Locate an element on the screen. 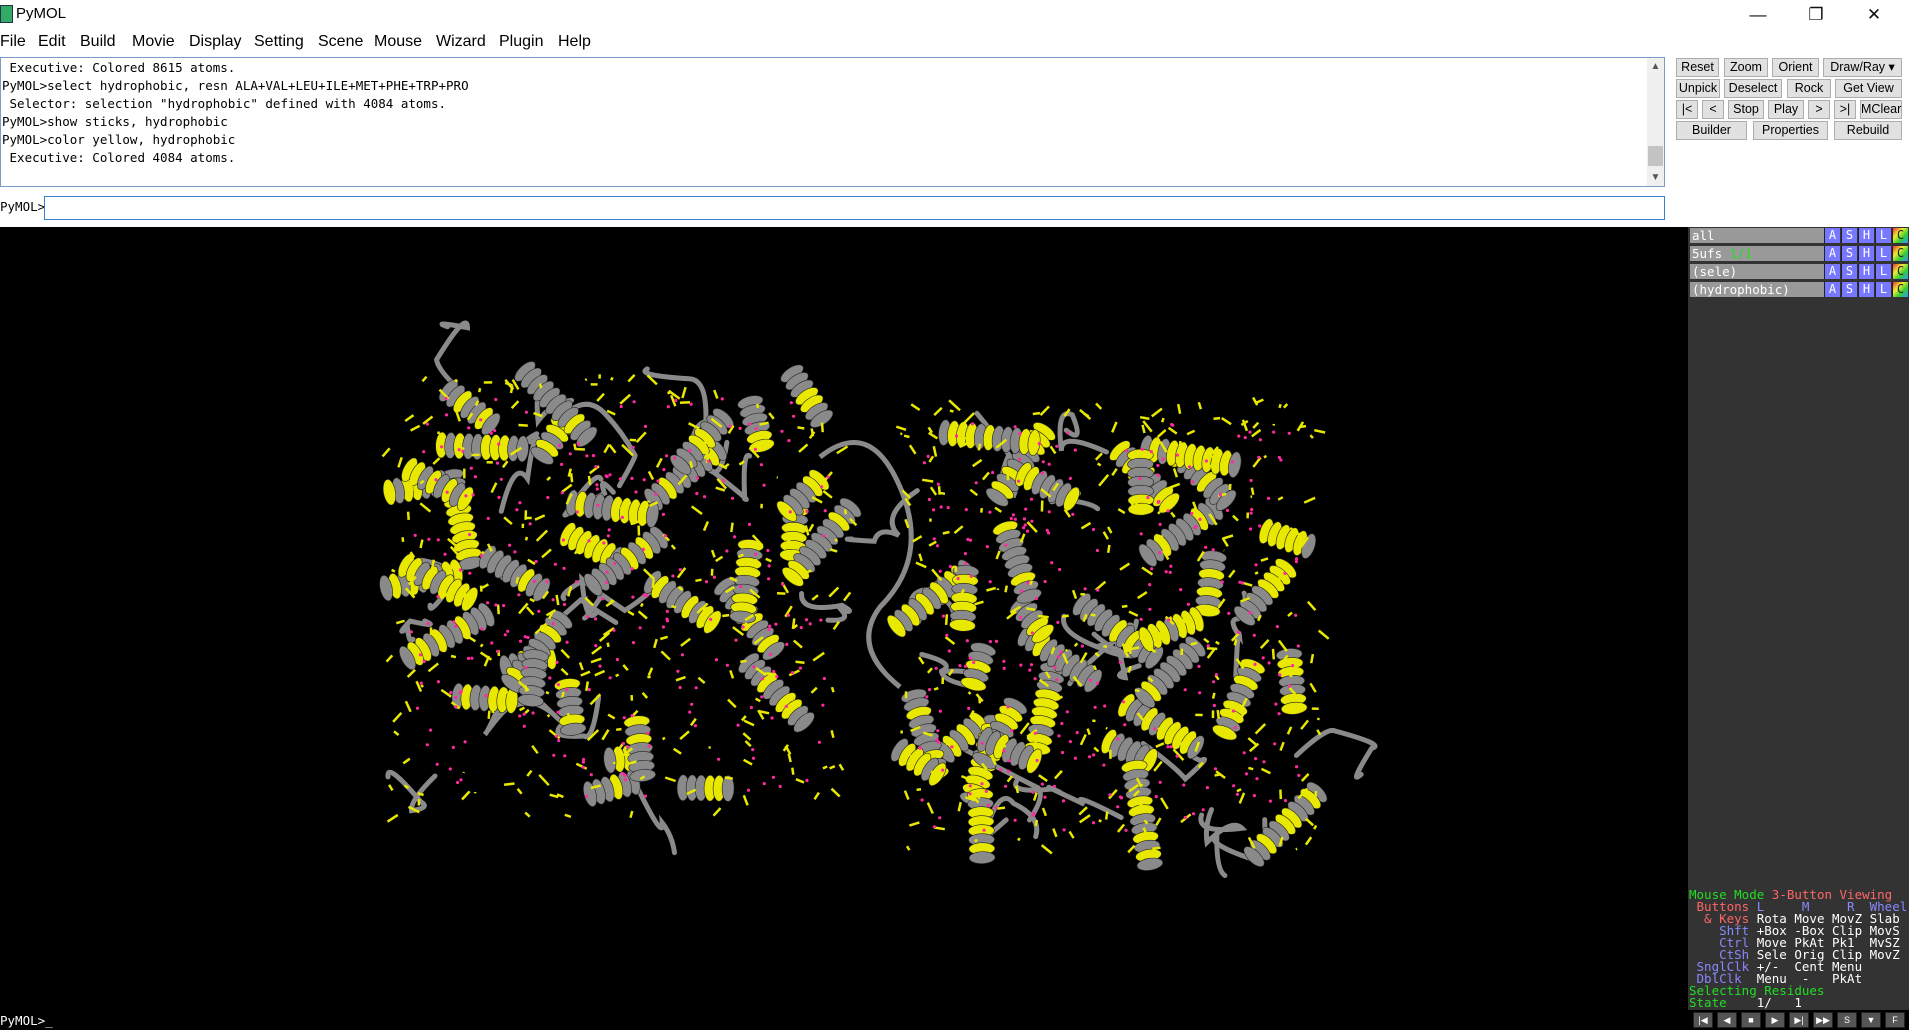 The height and width of the screenshot is (1030, 1909). zoom-button: Zoom is located at coordinates (1746, 67).